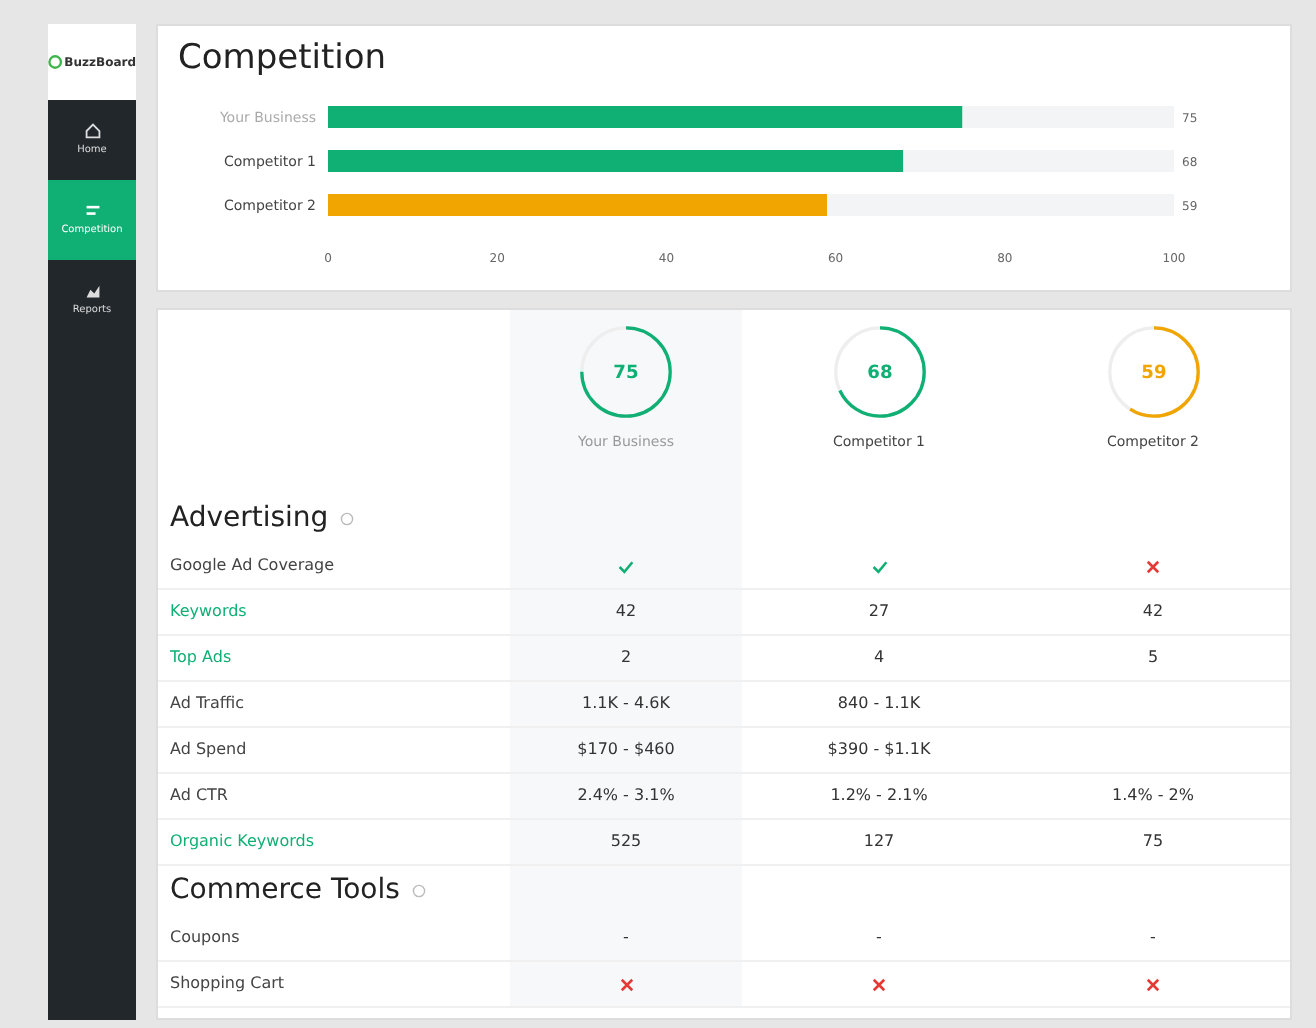 The width and height of the screenshot is (1316, 1028). I want to click on table-cell: 2.4% - 3.1%, so click(626, 796).